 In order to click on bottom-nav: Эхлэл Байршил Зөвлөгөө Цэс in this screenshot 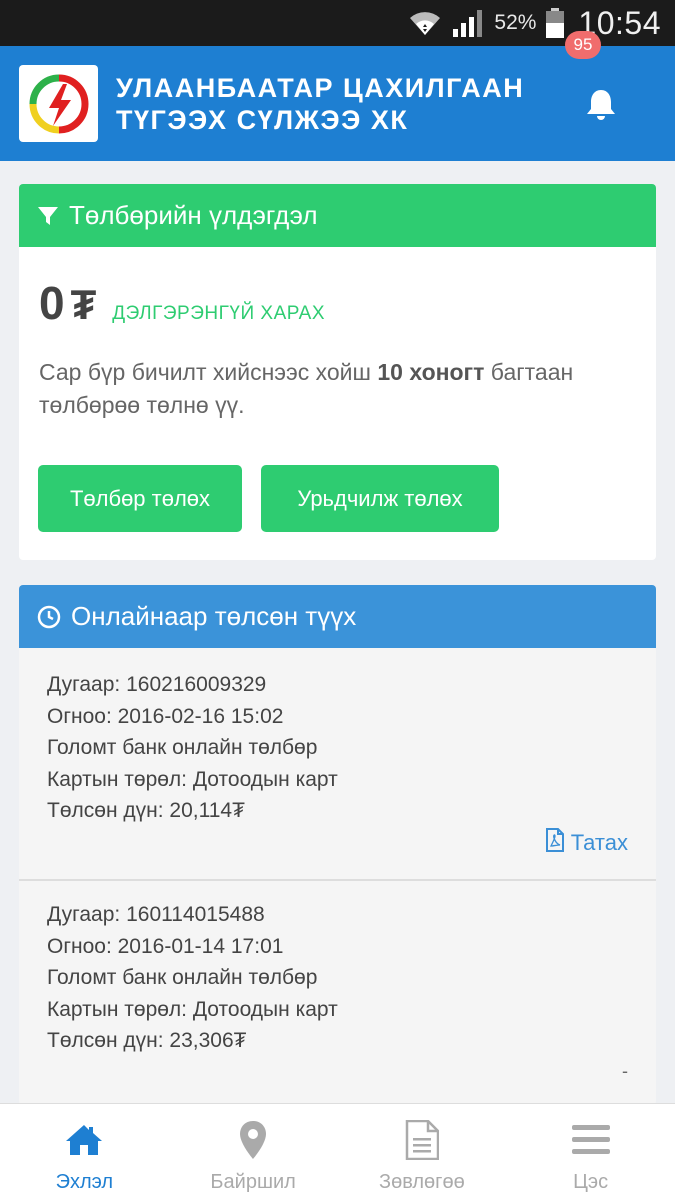, I will do `click(337, 1151)`.